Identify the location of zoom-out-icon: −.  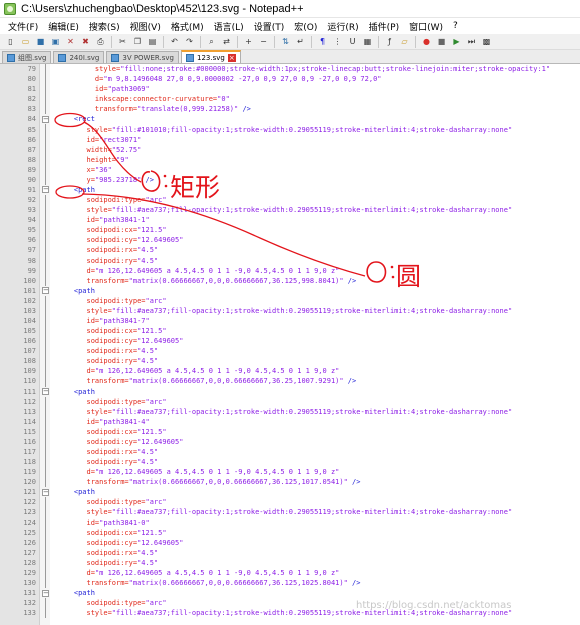
(263, 41).